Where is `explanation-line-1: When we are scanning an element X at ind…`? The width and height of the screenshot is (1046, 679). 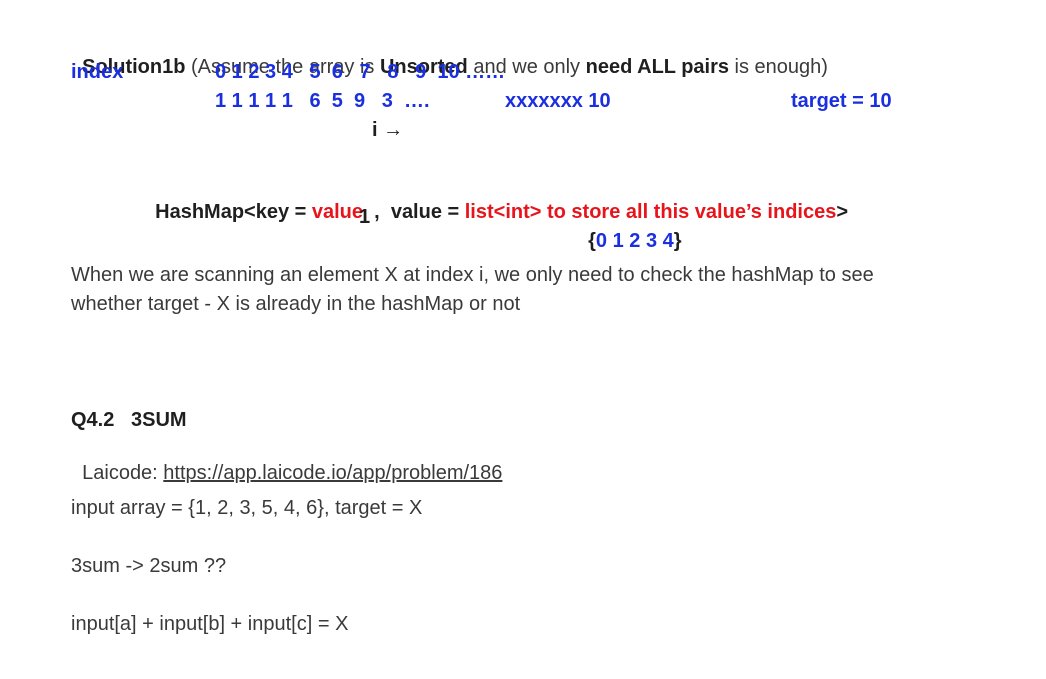 explanation-line-1: When we are scanning an element X at ind… is located at coordinates (472, 275).